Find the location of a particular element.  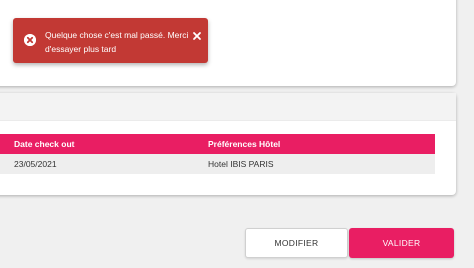

card-header-strip is located at coordinates (228, 107).